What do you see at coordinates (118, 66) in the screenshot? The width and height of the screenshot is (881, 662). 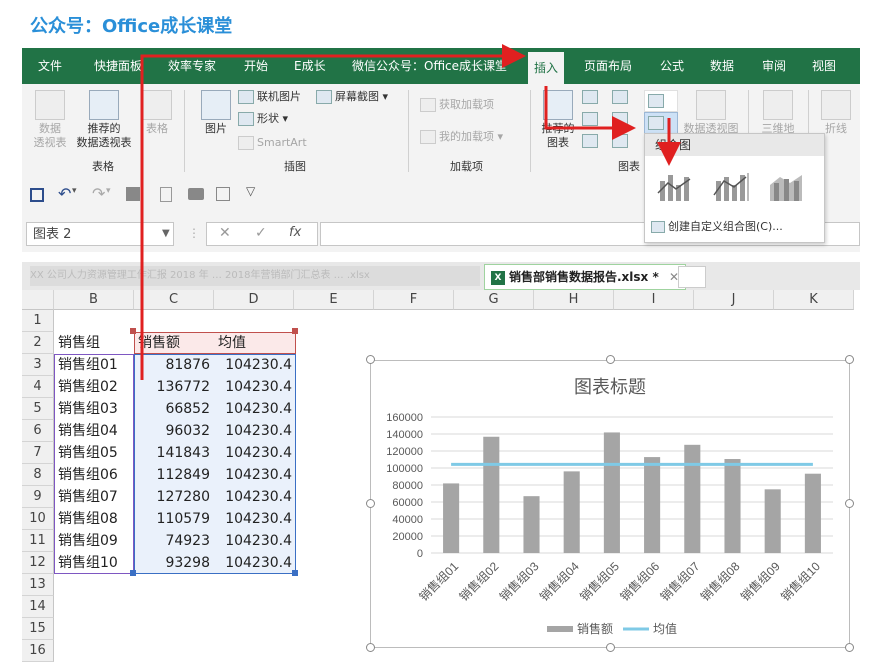 I see `tab-quick-panel: 快捷面板` at bounding box center [118, 66].